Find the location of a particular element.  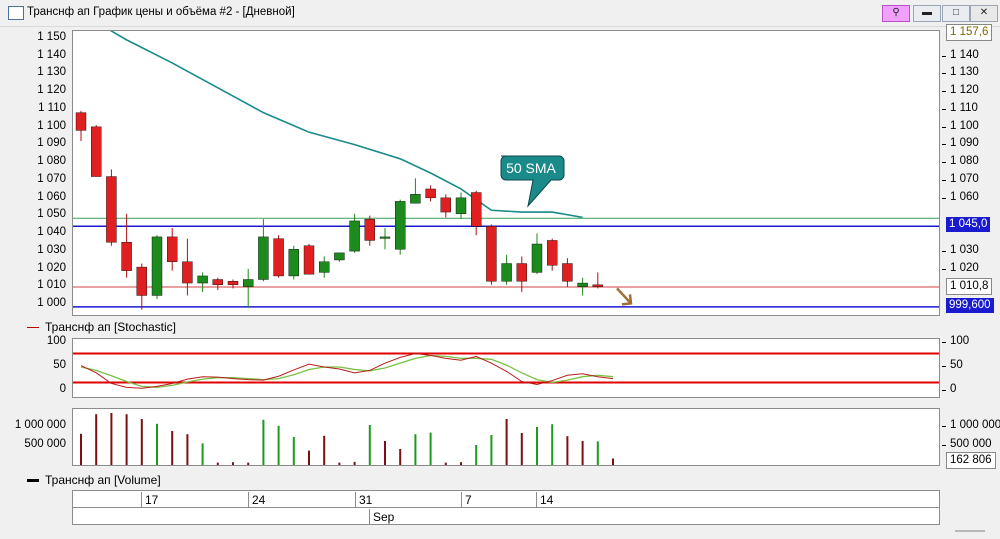

stochastic-axis-right: 100 50 0 is located at coordinates (970, 366).